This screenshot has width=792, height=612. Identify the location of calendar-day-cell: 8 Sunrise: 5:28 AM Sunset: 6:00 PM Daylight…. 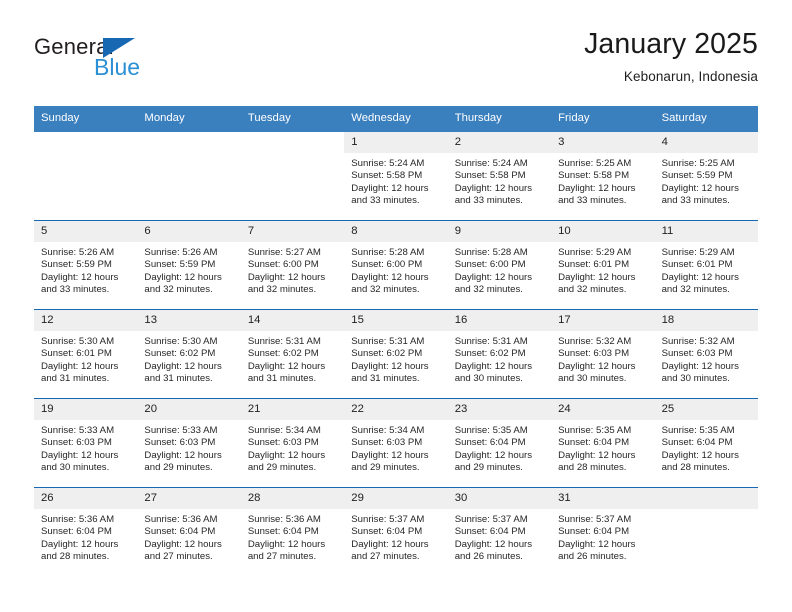
(396, 264).